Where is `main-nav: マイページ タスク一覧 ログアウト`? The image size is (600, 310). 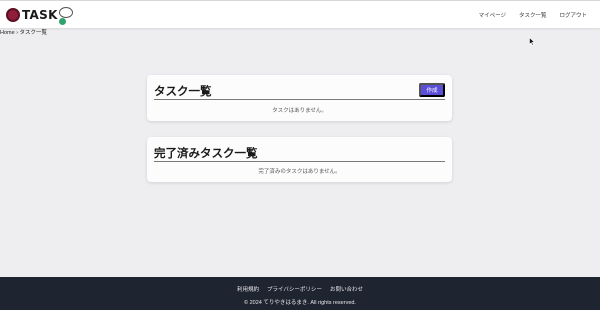 main-nav: マイページ タスク一覧 ログアウト is located at coordinates (539, 15).